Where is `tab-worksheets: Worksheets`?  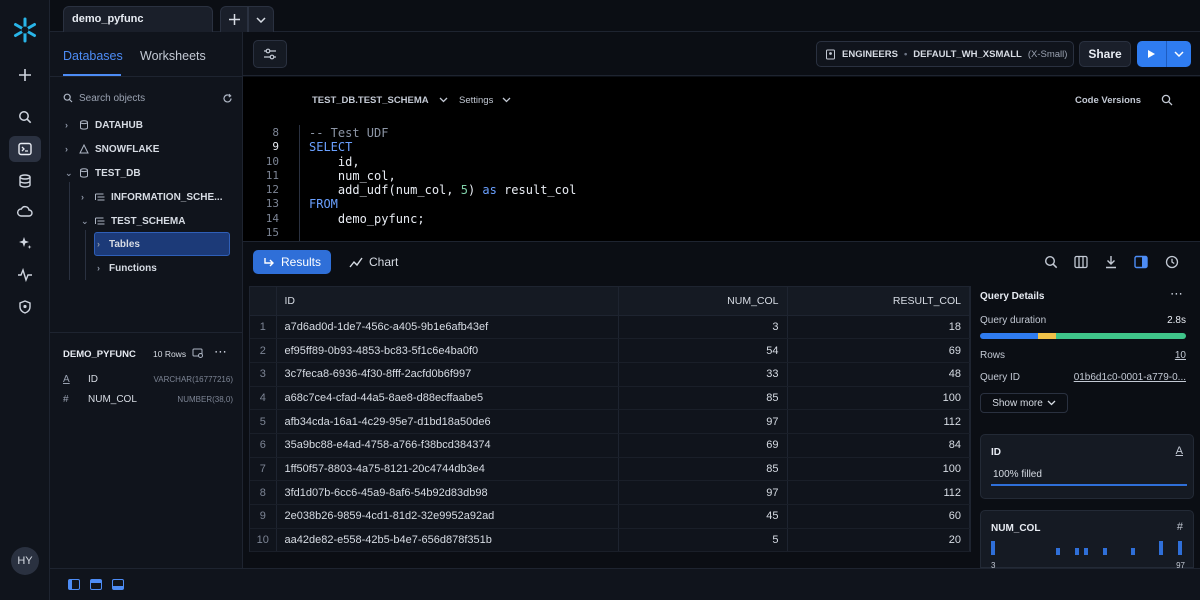
tab-worksheets: Worksheets is located at coordinates (173, 56).